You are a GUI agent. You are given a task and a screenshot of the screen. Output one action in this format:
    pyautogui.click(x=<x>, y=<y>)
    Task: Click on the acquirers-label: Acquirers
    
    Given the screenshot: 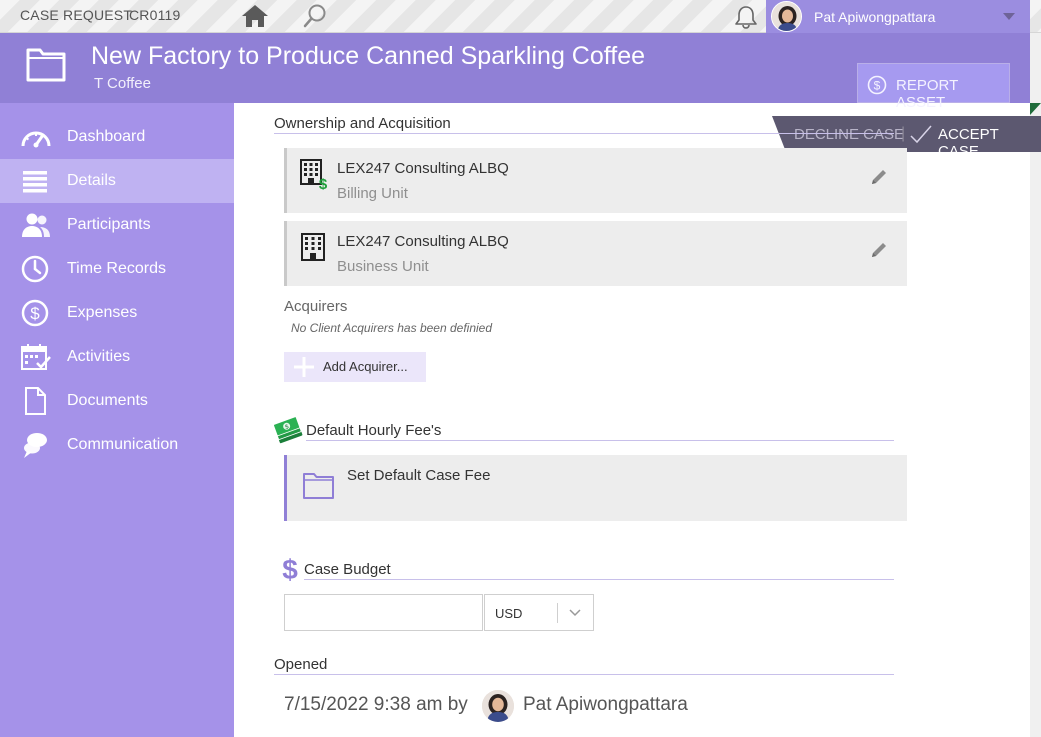 What is the action you would take?
    pyautogui.click(x=316, y=306)
    